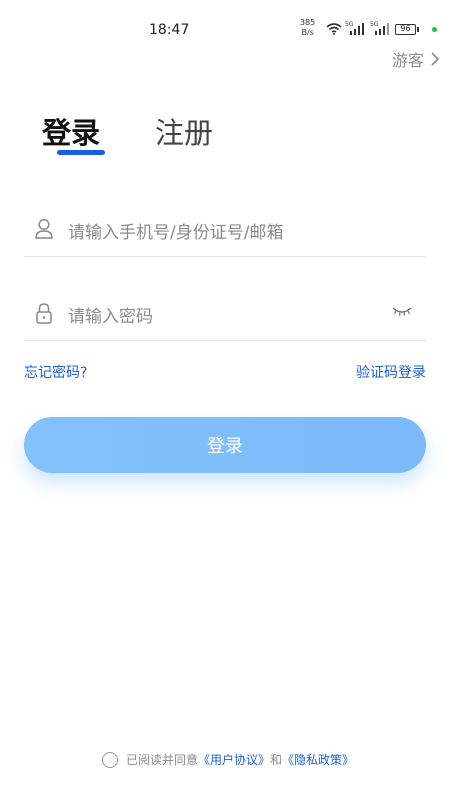 This screenshot has width=450, height=800. Describe the element at coordinates (184, 131) in the screenshot. I see `tab-register: 注册` at that location.